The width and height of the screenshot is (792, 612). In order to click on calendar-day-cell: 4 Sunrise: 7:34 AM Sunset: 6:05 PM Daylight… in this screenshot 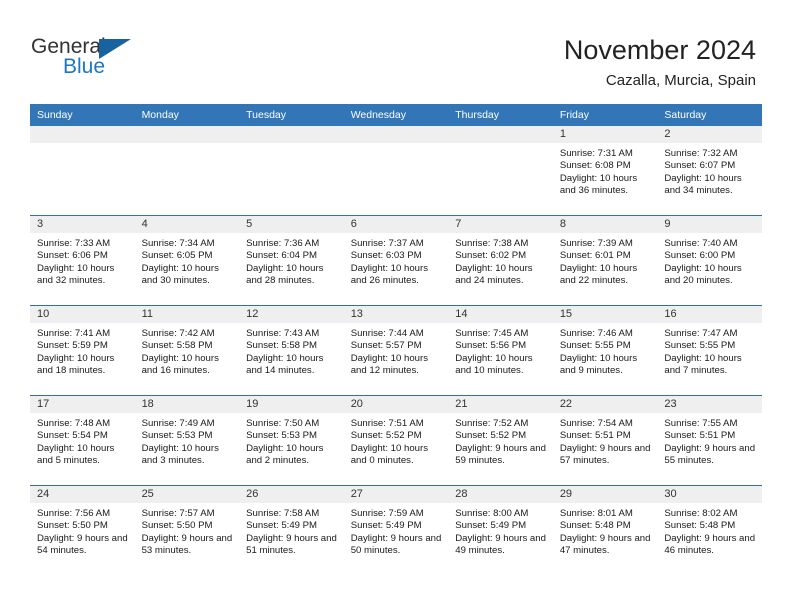, I will do `click(187, 260)`.